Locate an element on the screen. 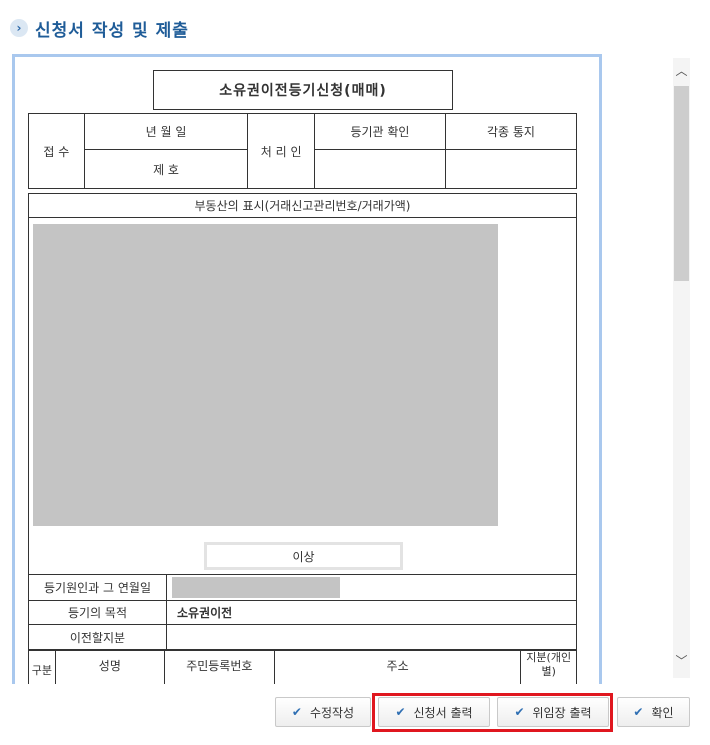 The image size is (710, 745). property-label: 부동산의 표시(거래신고관리번호/거래가액) is located at coordinates (302, 206).